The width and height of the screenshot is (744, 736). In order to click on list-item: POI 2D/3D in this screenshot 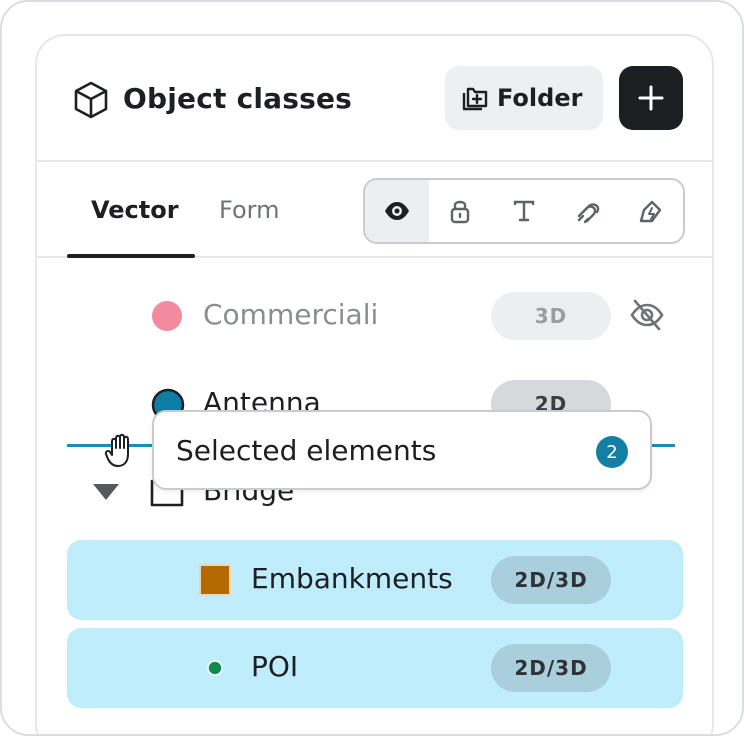, I will do `click(375, 668)`.